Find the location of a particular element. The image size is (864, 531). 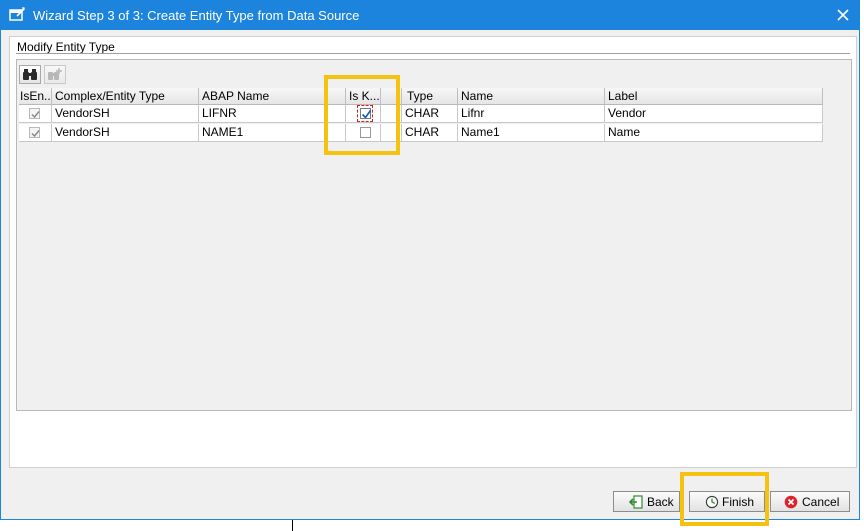

back-button-label: Back is located at coordinates (660, 502).